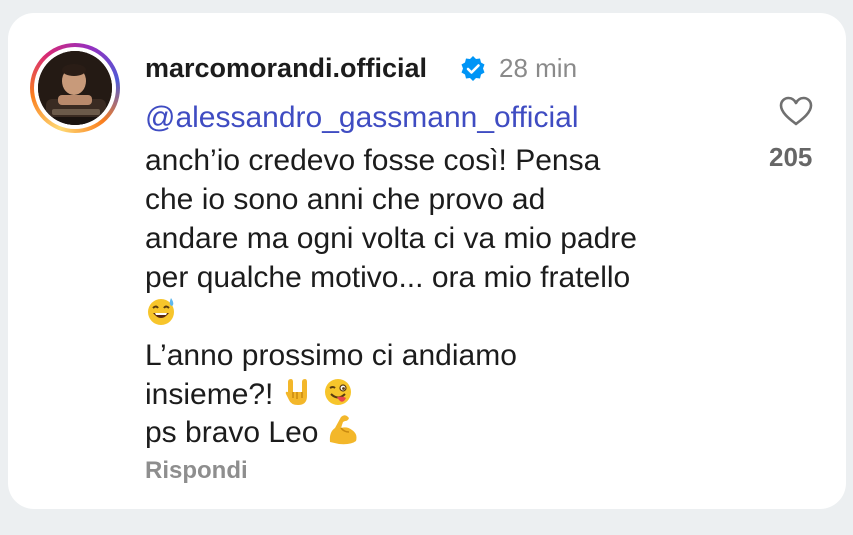 The image size is (853, 535). What do you see at coordinates (388, 277) in the screenshot?
I see `comment-line: per qualche motivo... ora mio fratello` at bounding box center [388, 277].